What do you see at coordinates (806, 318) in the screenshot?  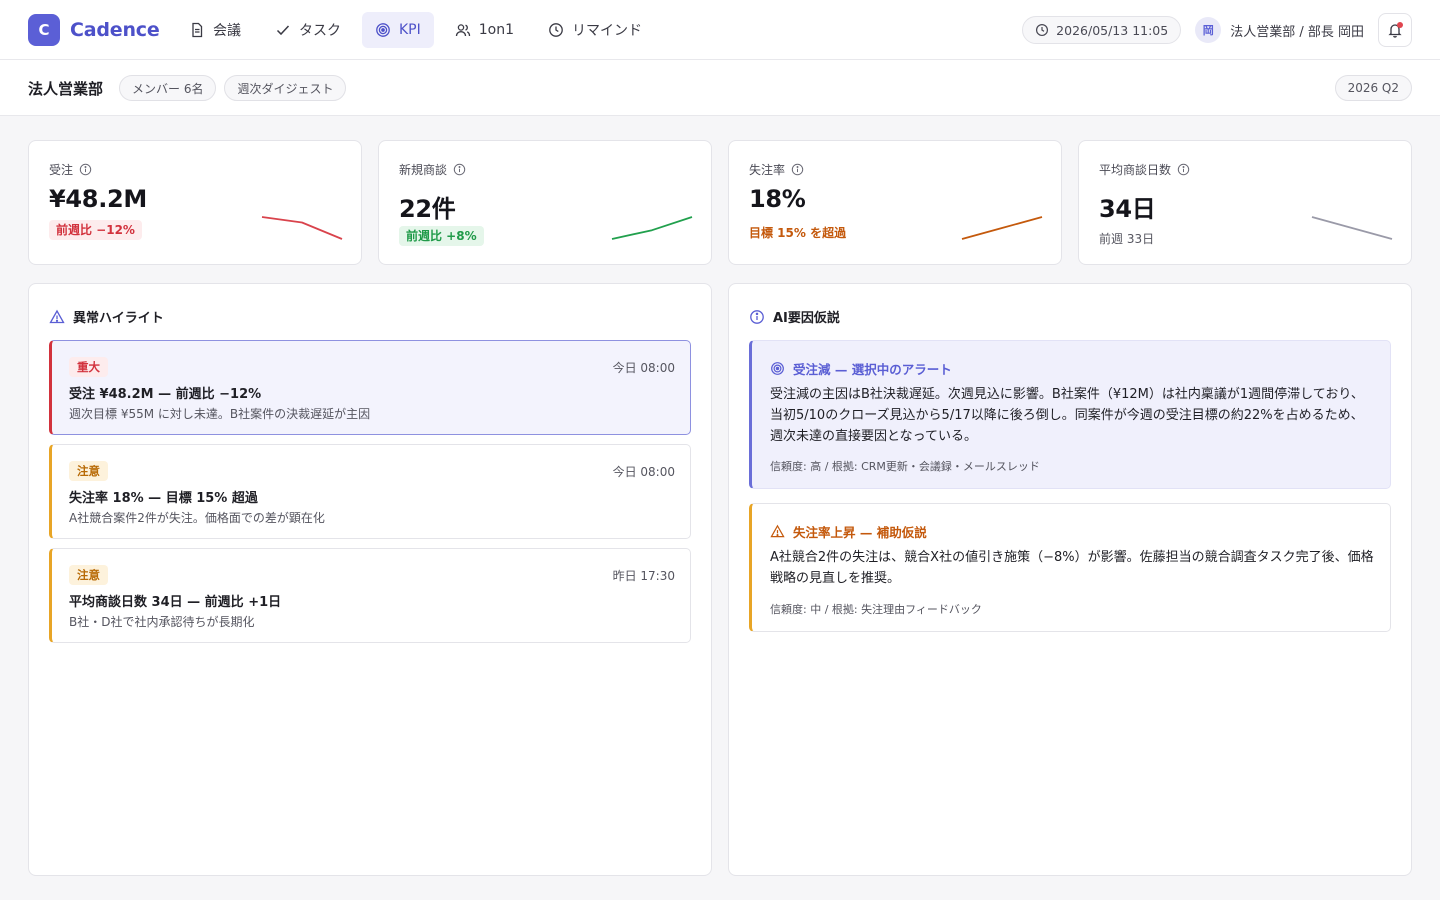 I see `panel-title-text: AI要因仮説` at bounding box center [806, 318].